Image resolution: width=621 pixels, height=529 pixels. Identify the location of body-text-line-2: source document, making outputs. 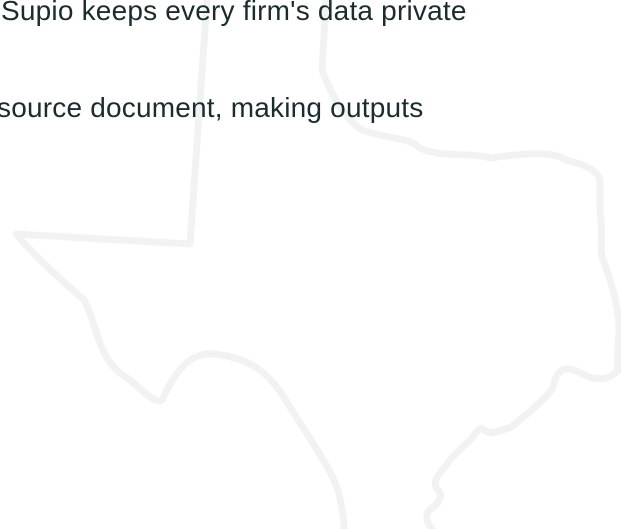
(212, 107).